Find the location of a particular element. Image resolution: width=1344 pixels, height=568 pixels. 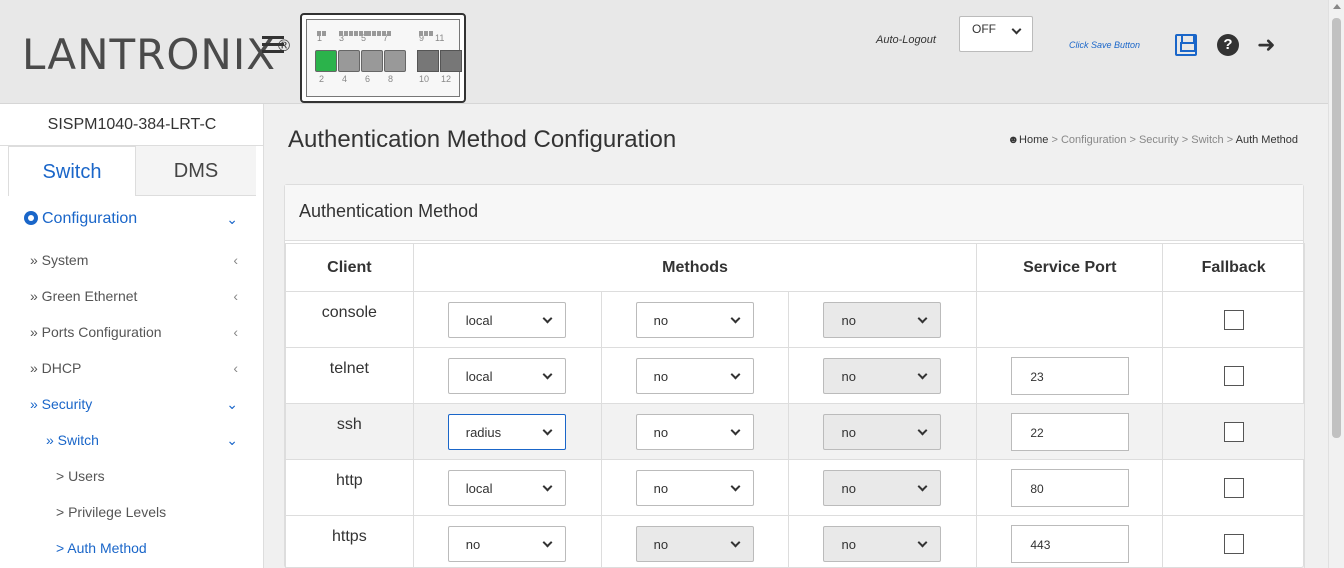

breadcrumb-configuration: Configuration is located at coordinates (1093, 140).